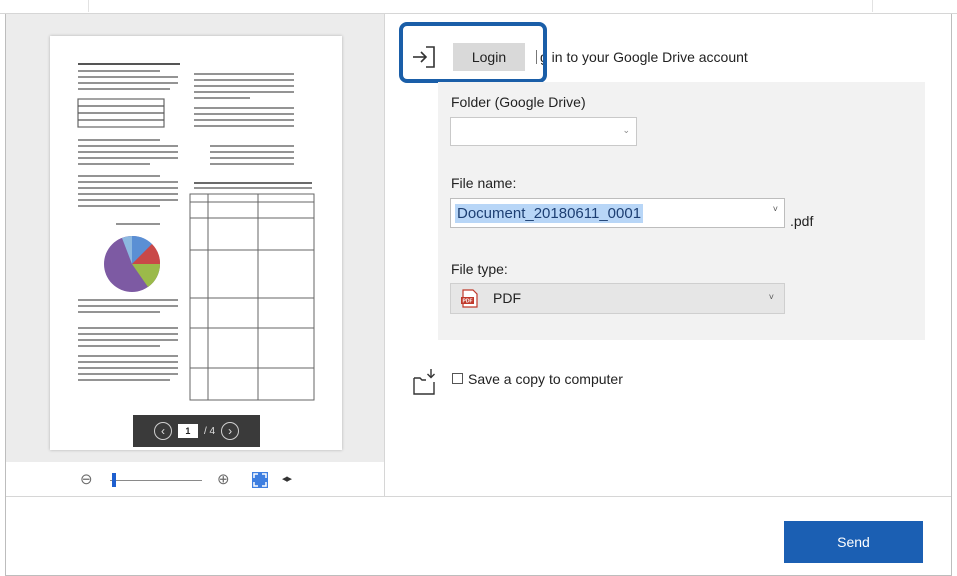 The width and height of the screenshot is (957, 576). Describe the element at coordinates (626, 130) in the screenshot. I see `chevron-down-icon: ⌄` at that location.